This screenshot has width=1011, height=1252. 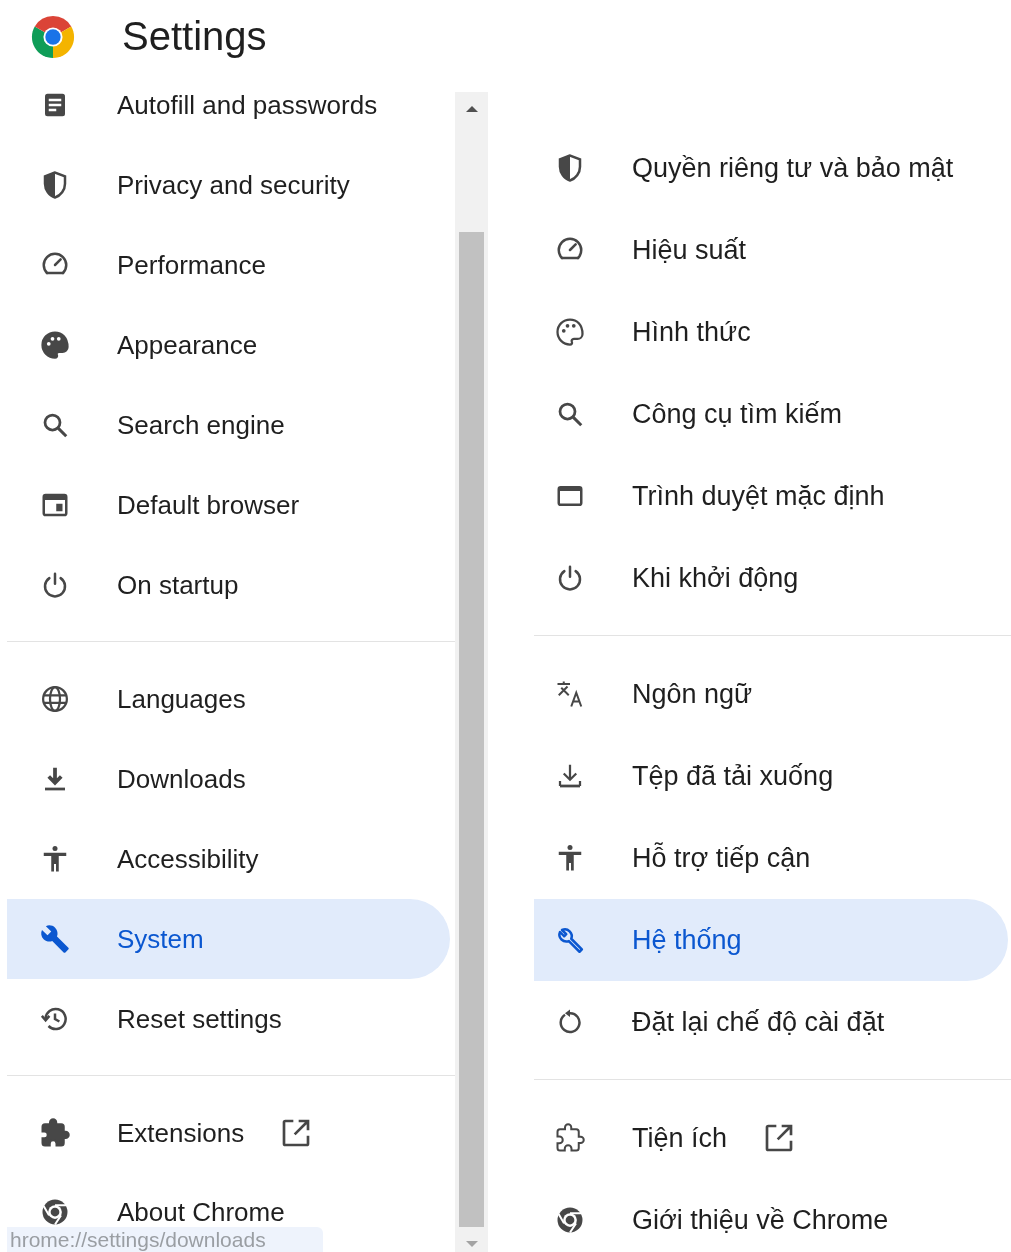 I want to click on nav-item: Languages, so click(x=228, y=699).